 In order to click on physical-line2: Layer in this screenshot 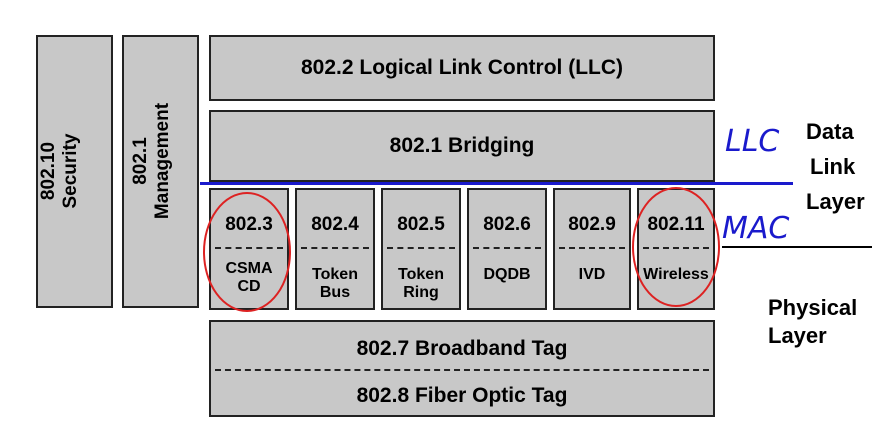, I will do `click(797, 335)`.